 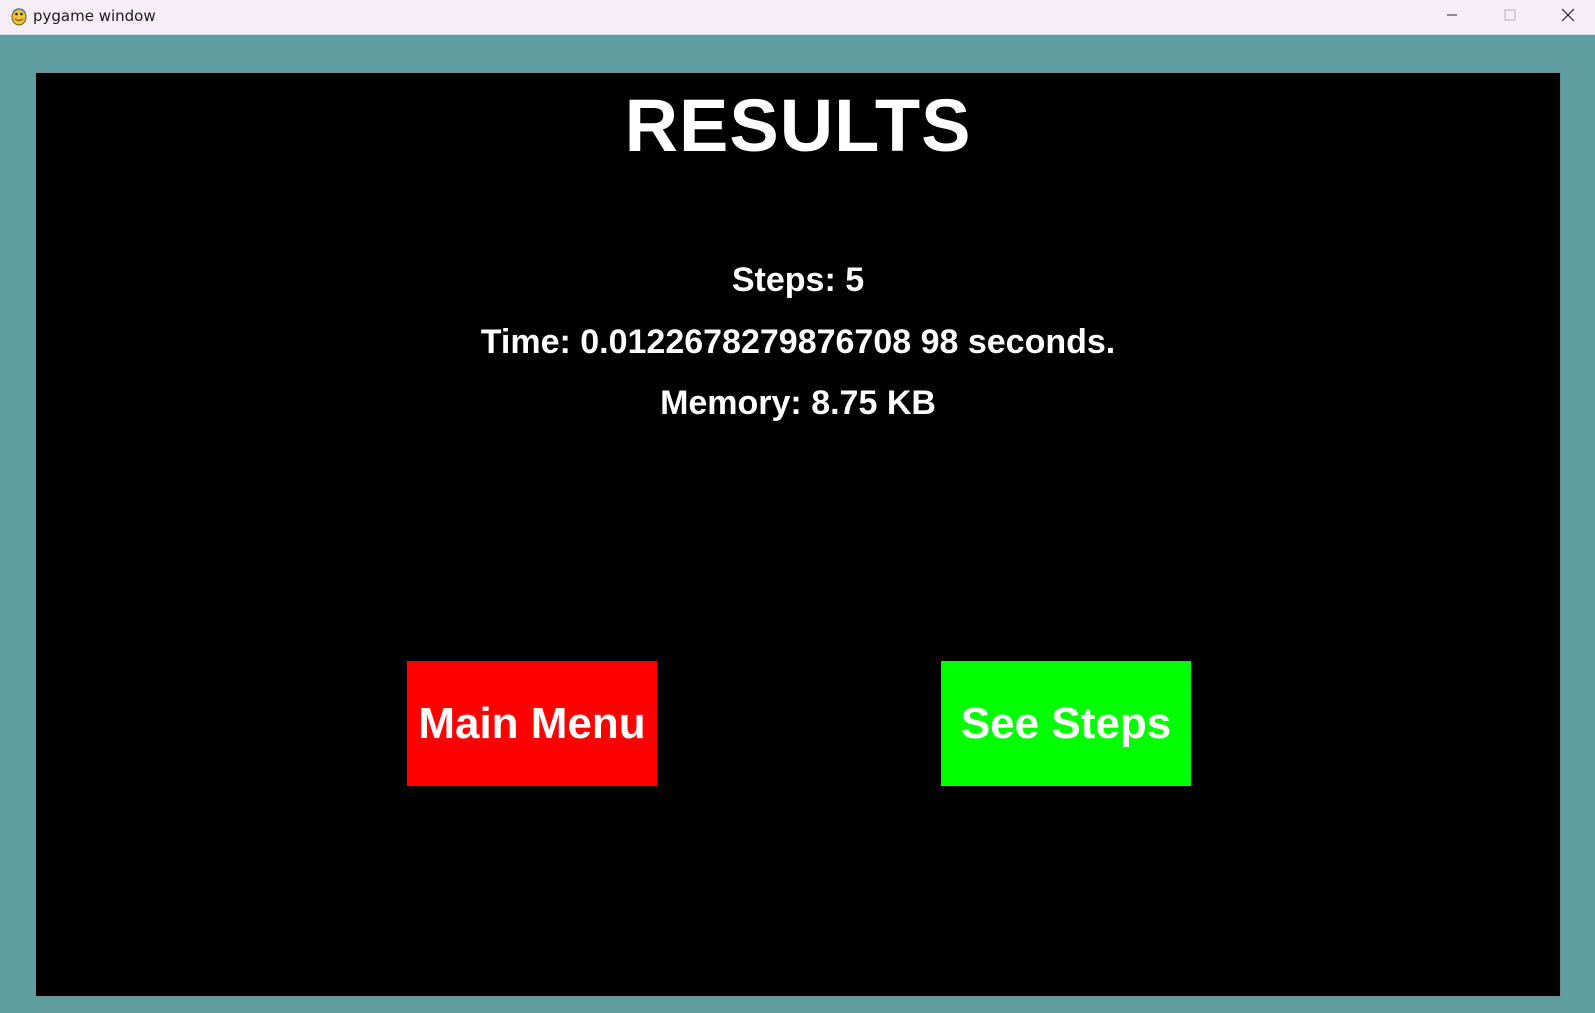 I want to click on see-steps-button: See Steps, so click(x=1066, y=723).